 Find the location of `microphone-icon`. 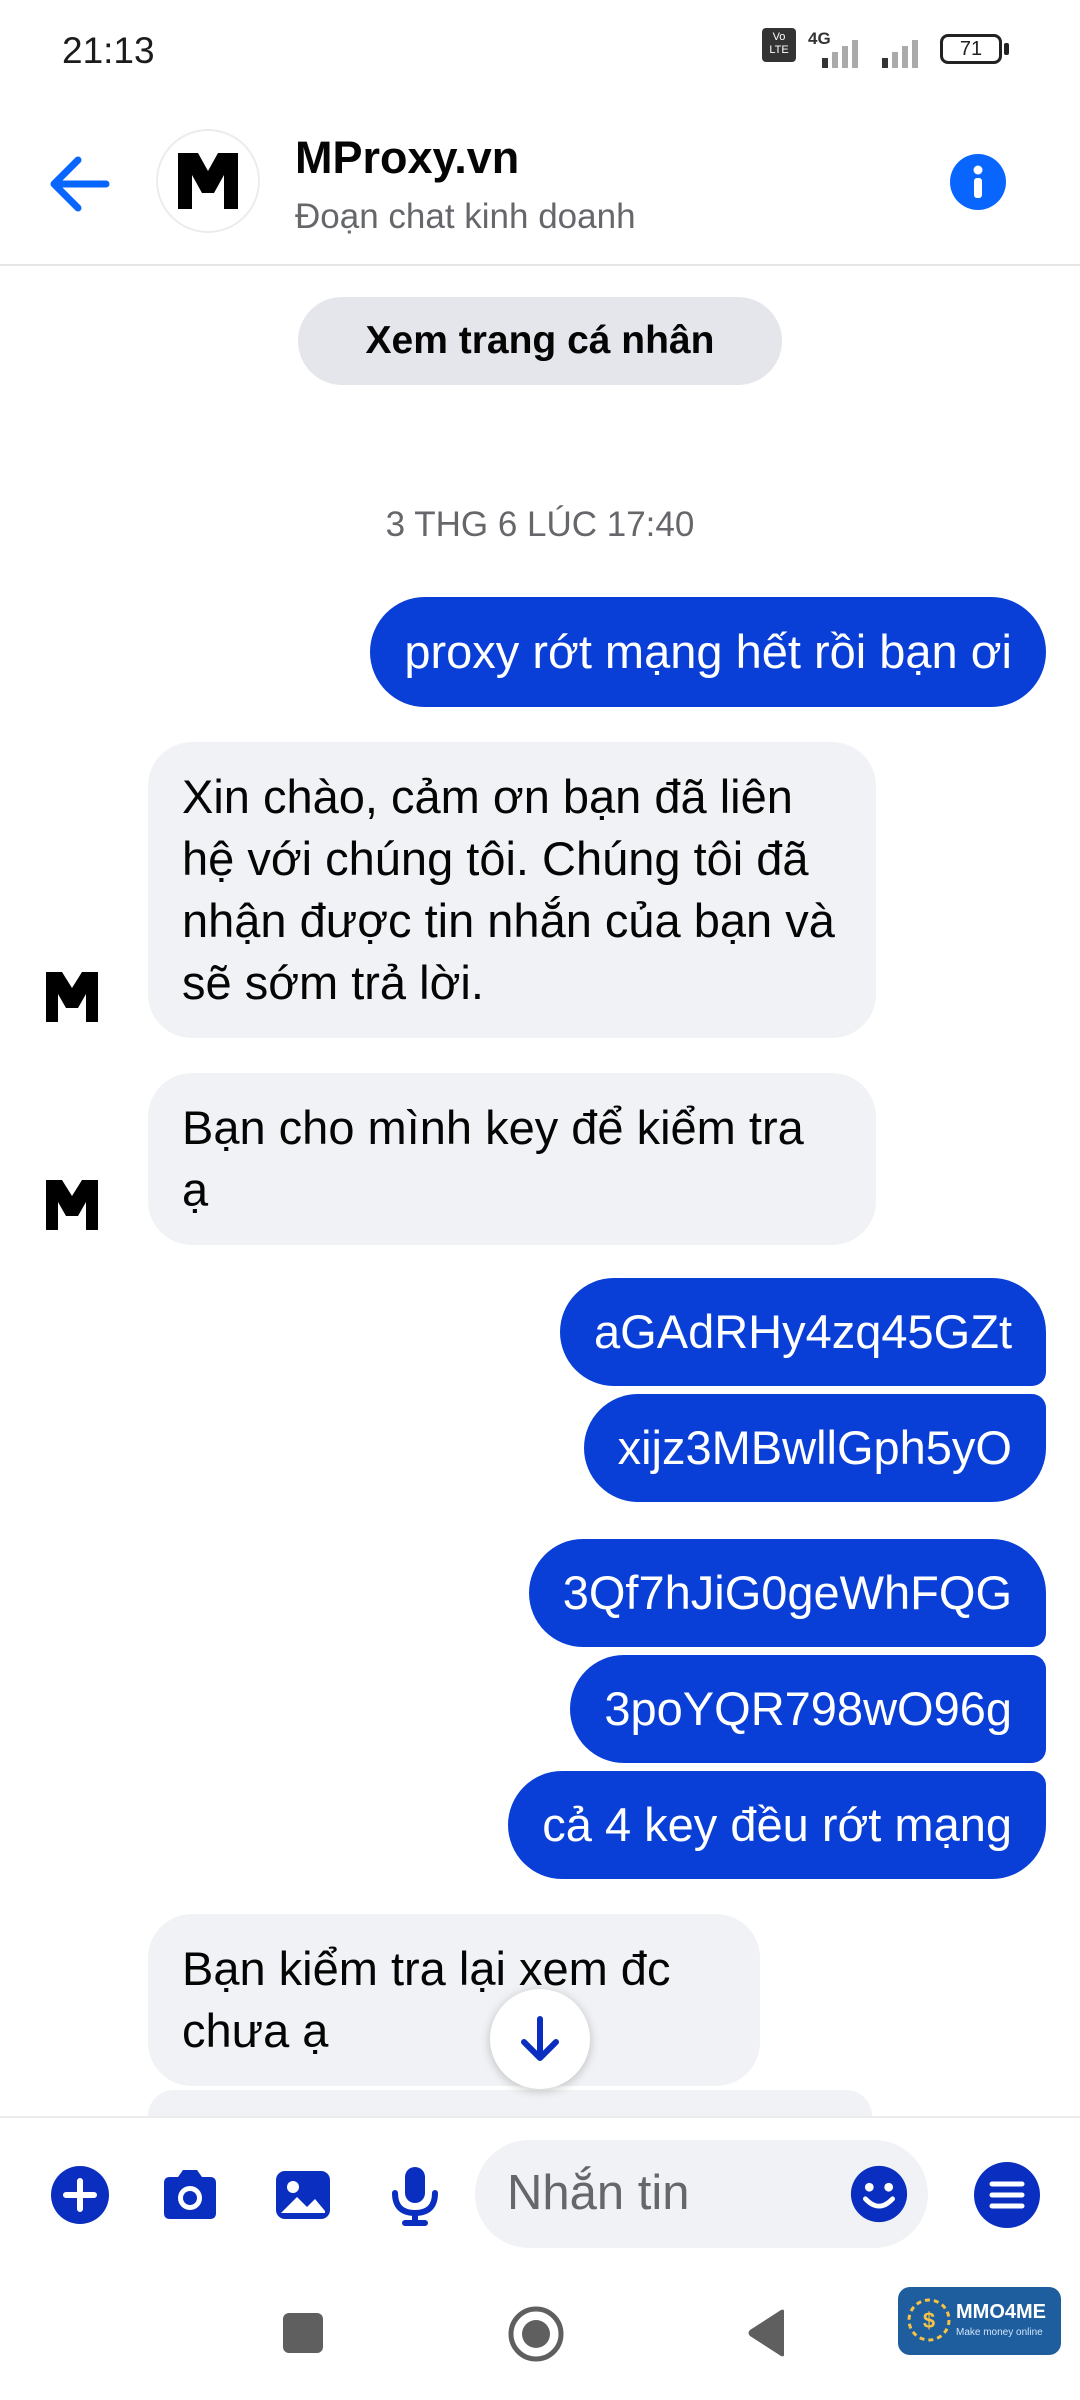

microphone-icon is located at coordinates (415, 2195).